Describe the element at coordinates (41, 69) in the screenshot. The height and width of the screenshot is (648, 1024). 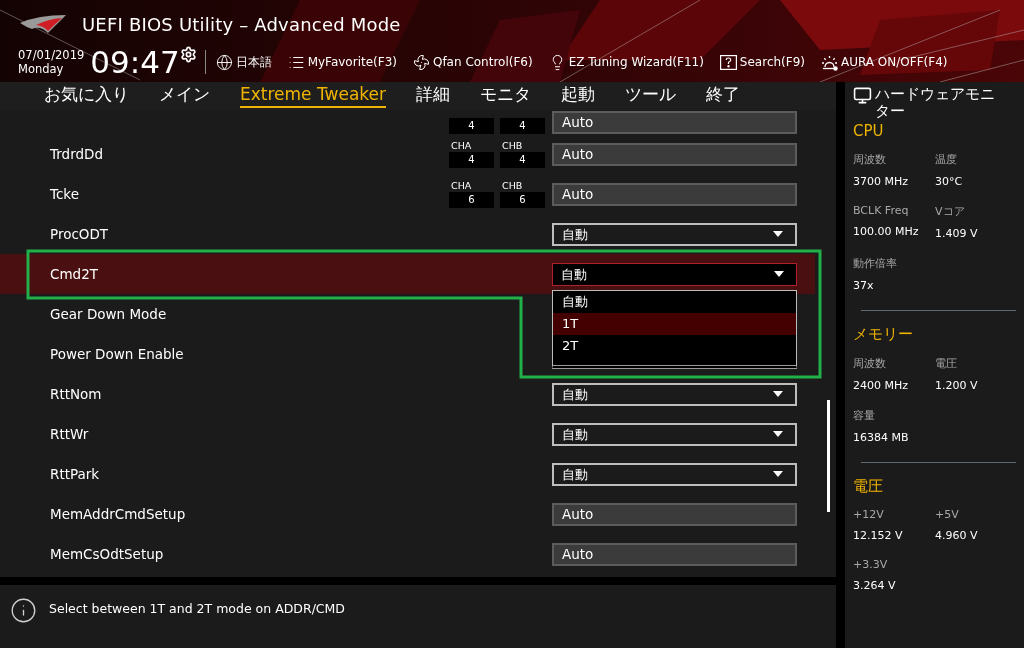
I see `day-text: Monday` at that location.